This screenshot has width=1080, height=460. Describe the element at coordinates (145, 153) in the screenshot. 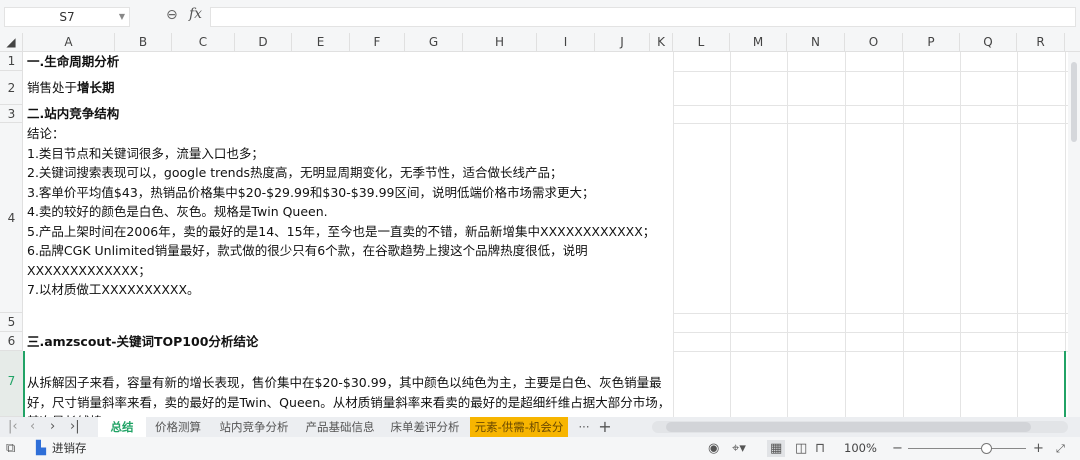

I see `cell-line: 1.类目节点和关键词很多，流量入口也多；` at that location.